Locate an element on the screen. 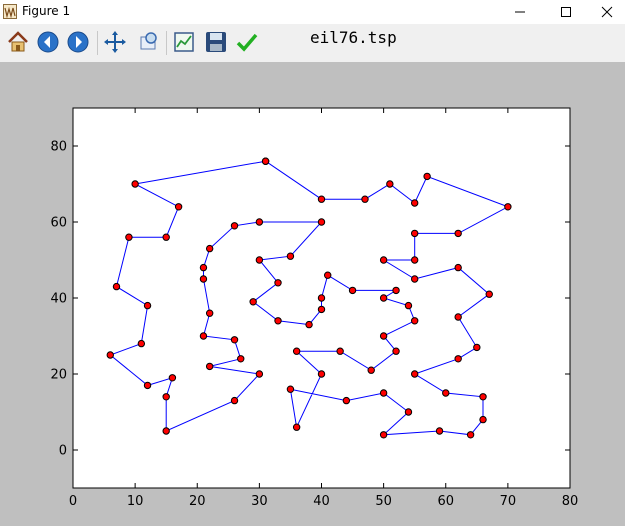  minimize-icon is located at coordinates (520, 12).